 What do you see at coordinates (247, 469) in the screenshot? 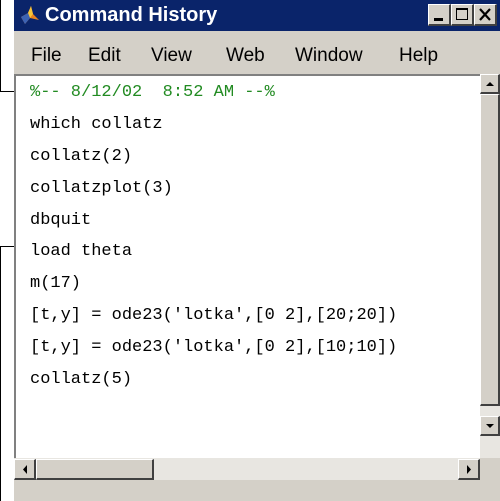
I see `horizontal-scrollbar` at bounding box center [247, 469].